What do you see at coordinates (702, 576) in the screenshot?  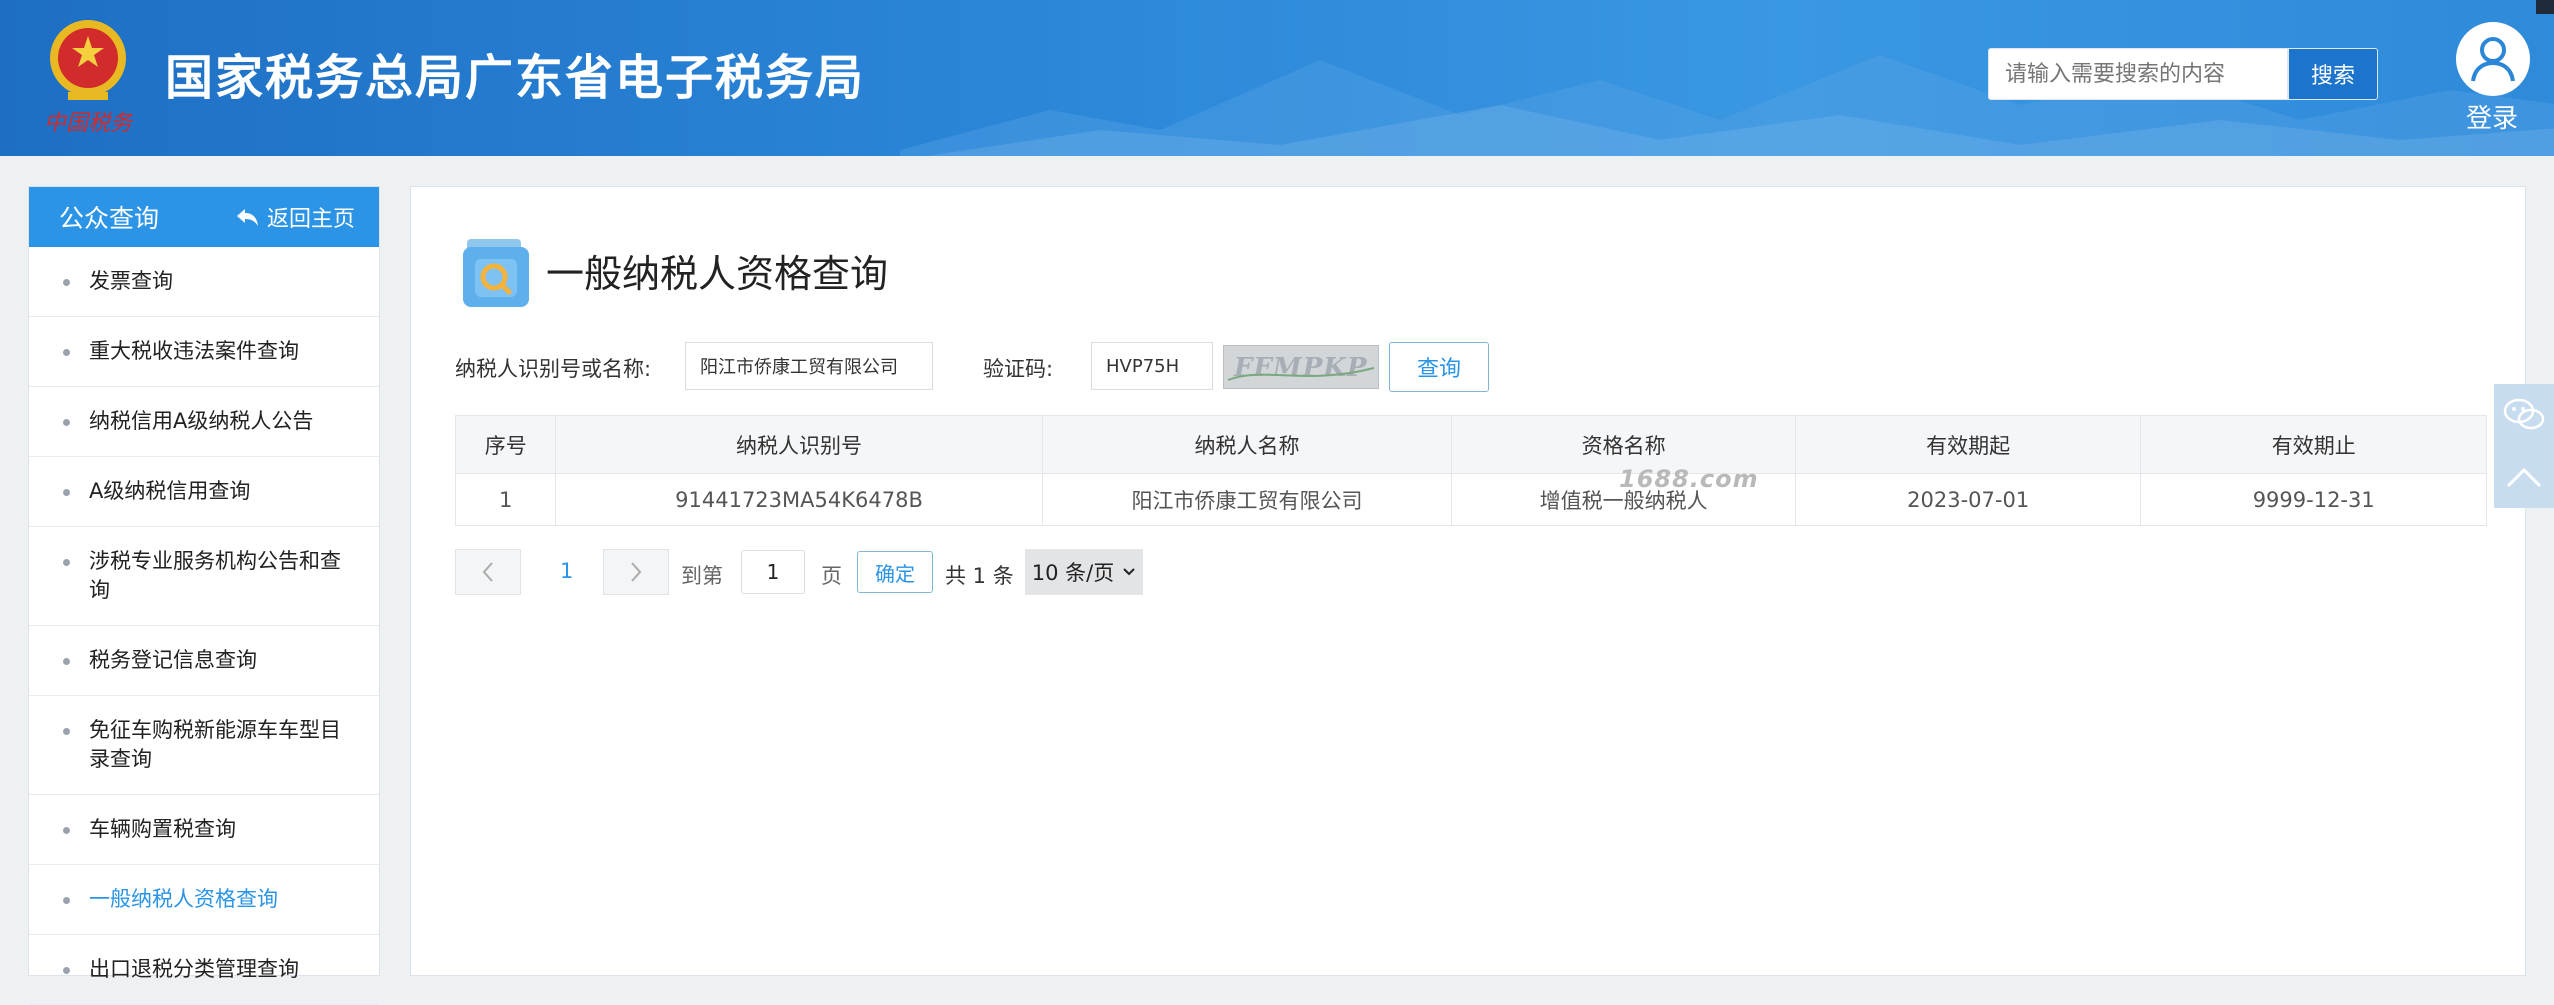 I see `goto-label: 到第` at bounding box center [702, 576].